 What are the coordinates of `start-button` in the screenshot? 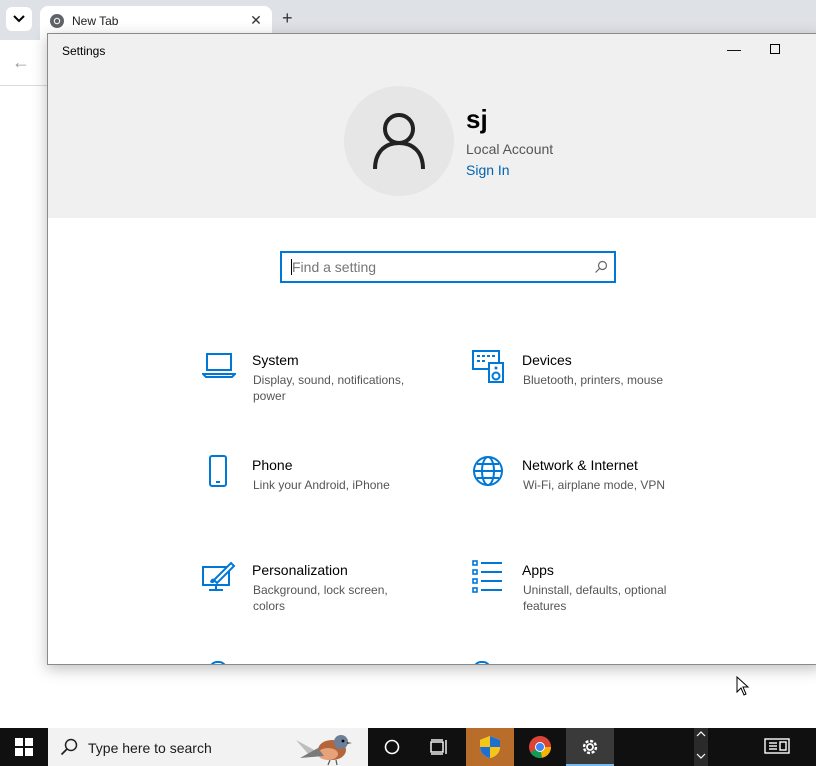 It's located at (24, 747).